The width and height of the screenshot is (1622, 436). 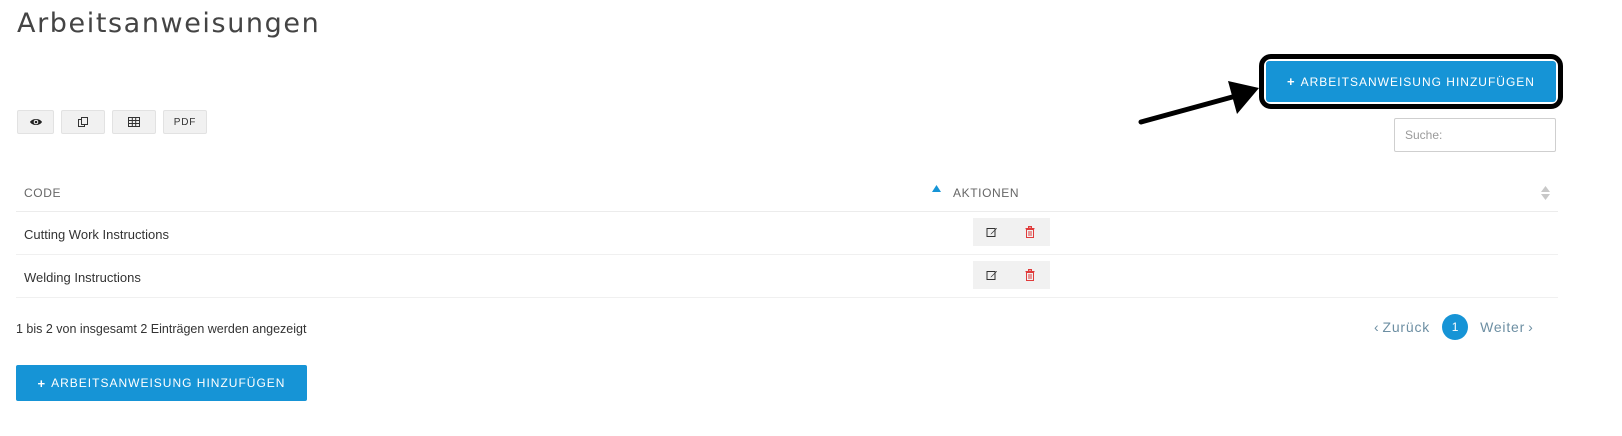 I want to click on eye-icon, so click(x=35, y=122).